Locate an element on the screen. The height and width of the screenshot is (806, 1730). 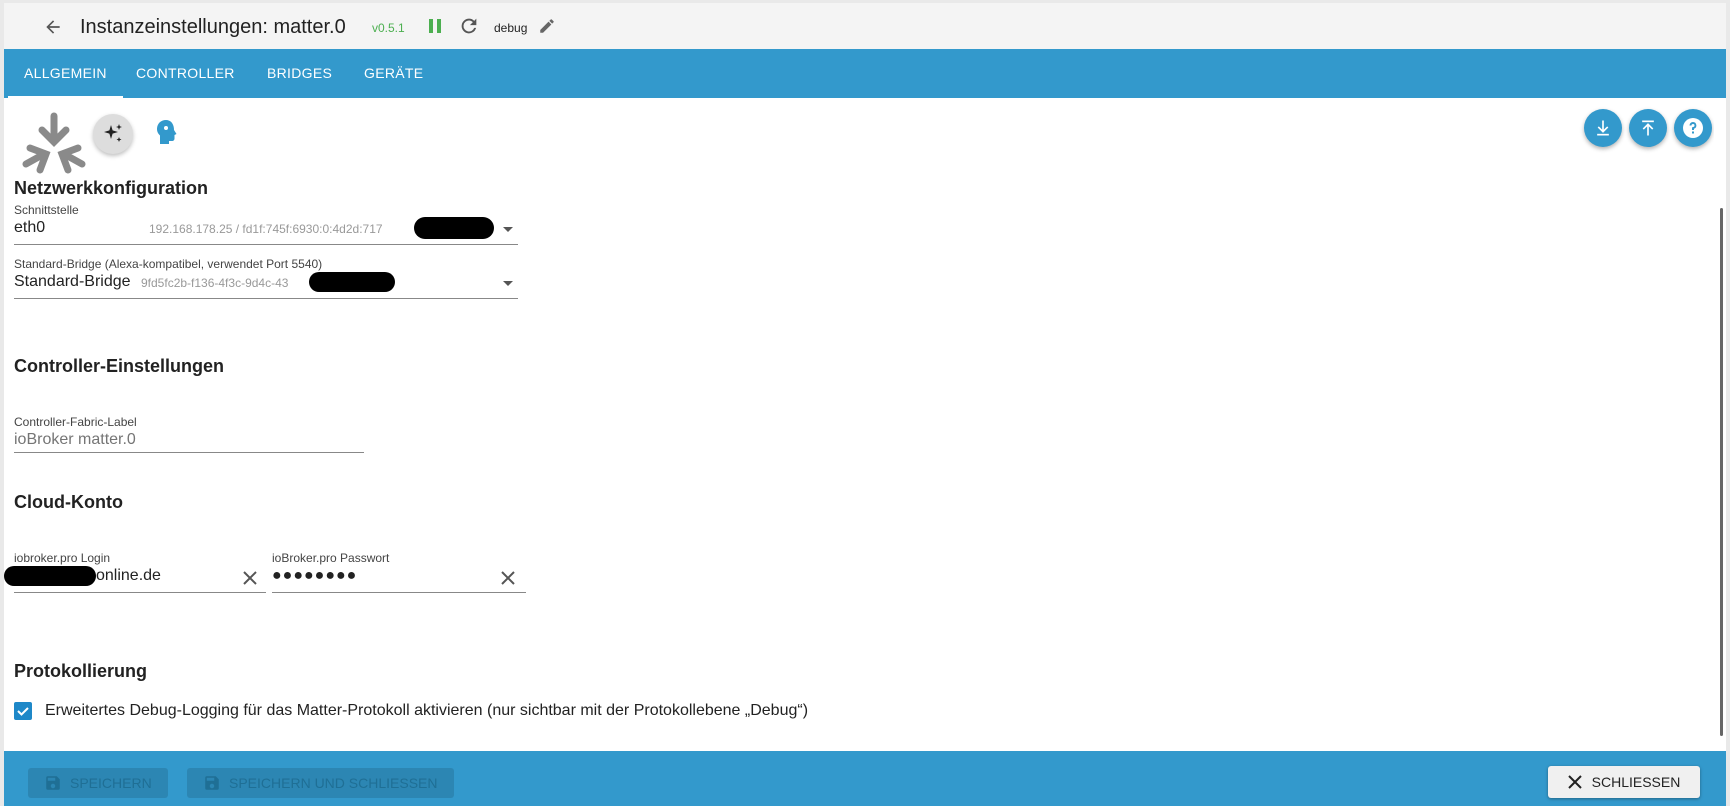
upload-button is located at coordinates (1648, 128).